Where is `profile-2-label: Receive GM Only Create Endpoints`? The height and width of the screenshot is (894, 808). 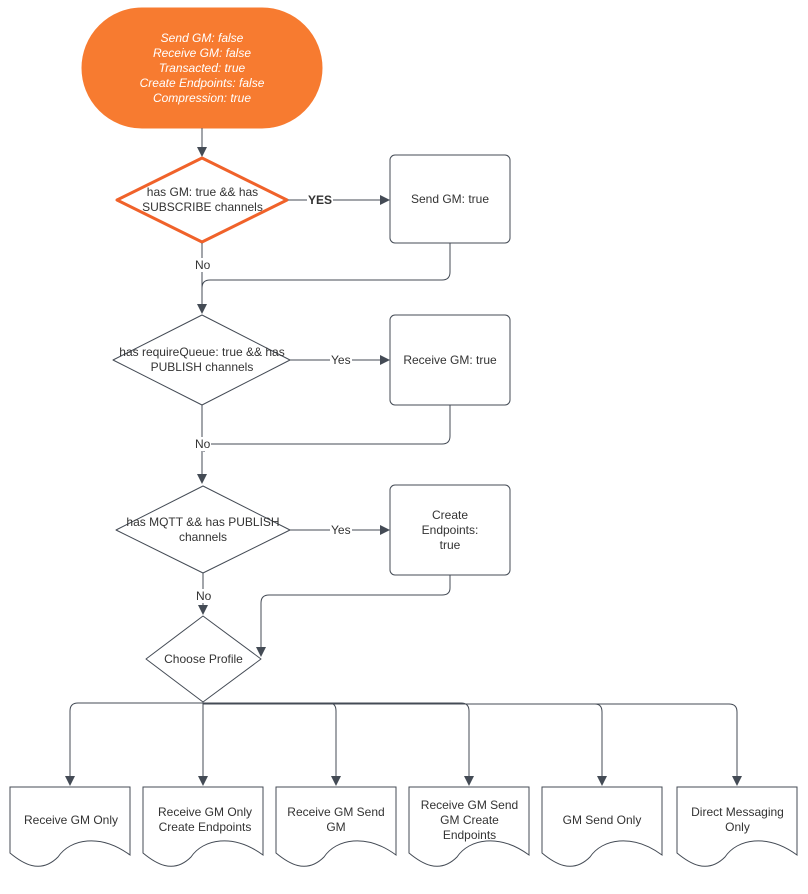
profile-2-label: Receive GM Only Create Endpoints is located at coordinates (205, 819).